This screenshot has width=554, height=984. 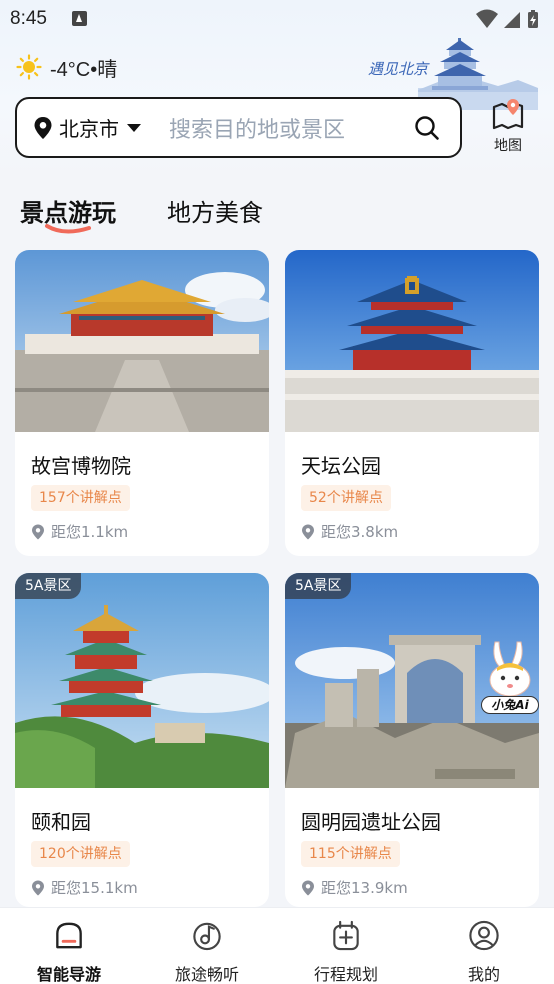 I want to click on status-bar: 8:45, so click(x=277, y=19).